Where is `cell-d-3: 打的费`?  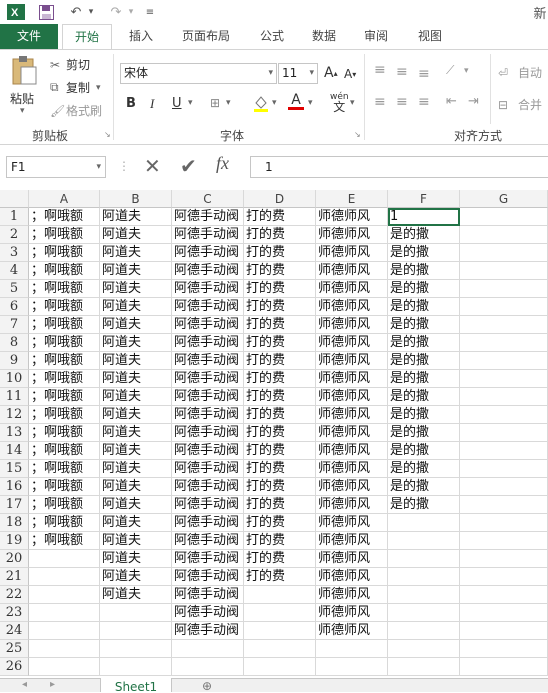 cell-d-3: 打的费 is located at coordinates (280, 253).